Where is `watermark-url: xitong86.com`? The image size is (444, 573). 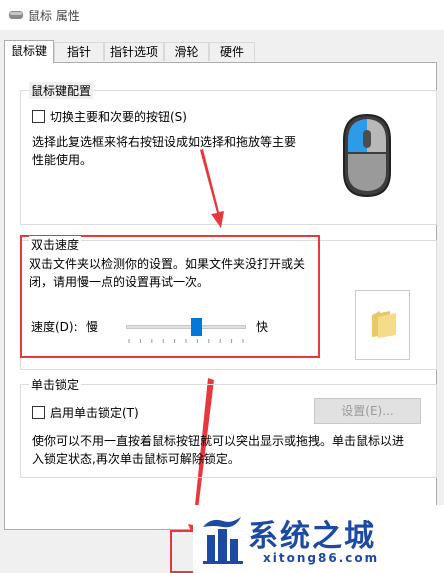
watermark-url: xitong86.com is located at coordinates (321, 558).